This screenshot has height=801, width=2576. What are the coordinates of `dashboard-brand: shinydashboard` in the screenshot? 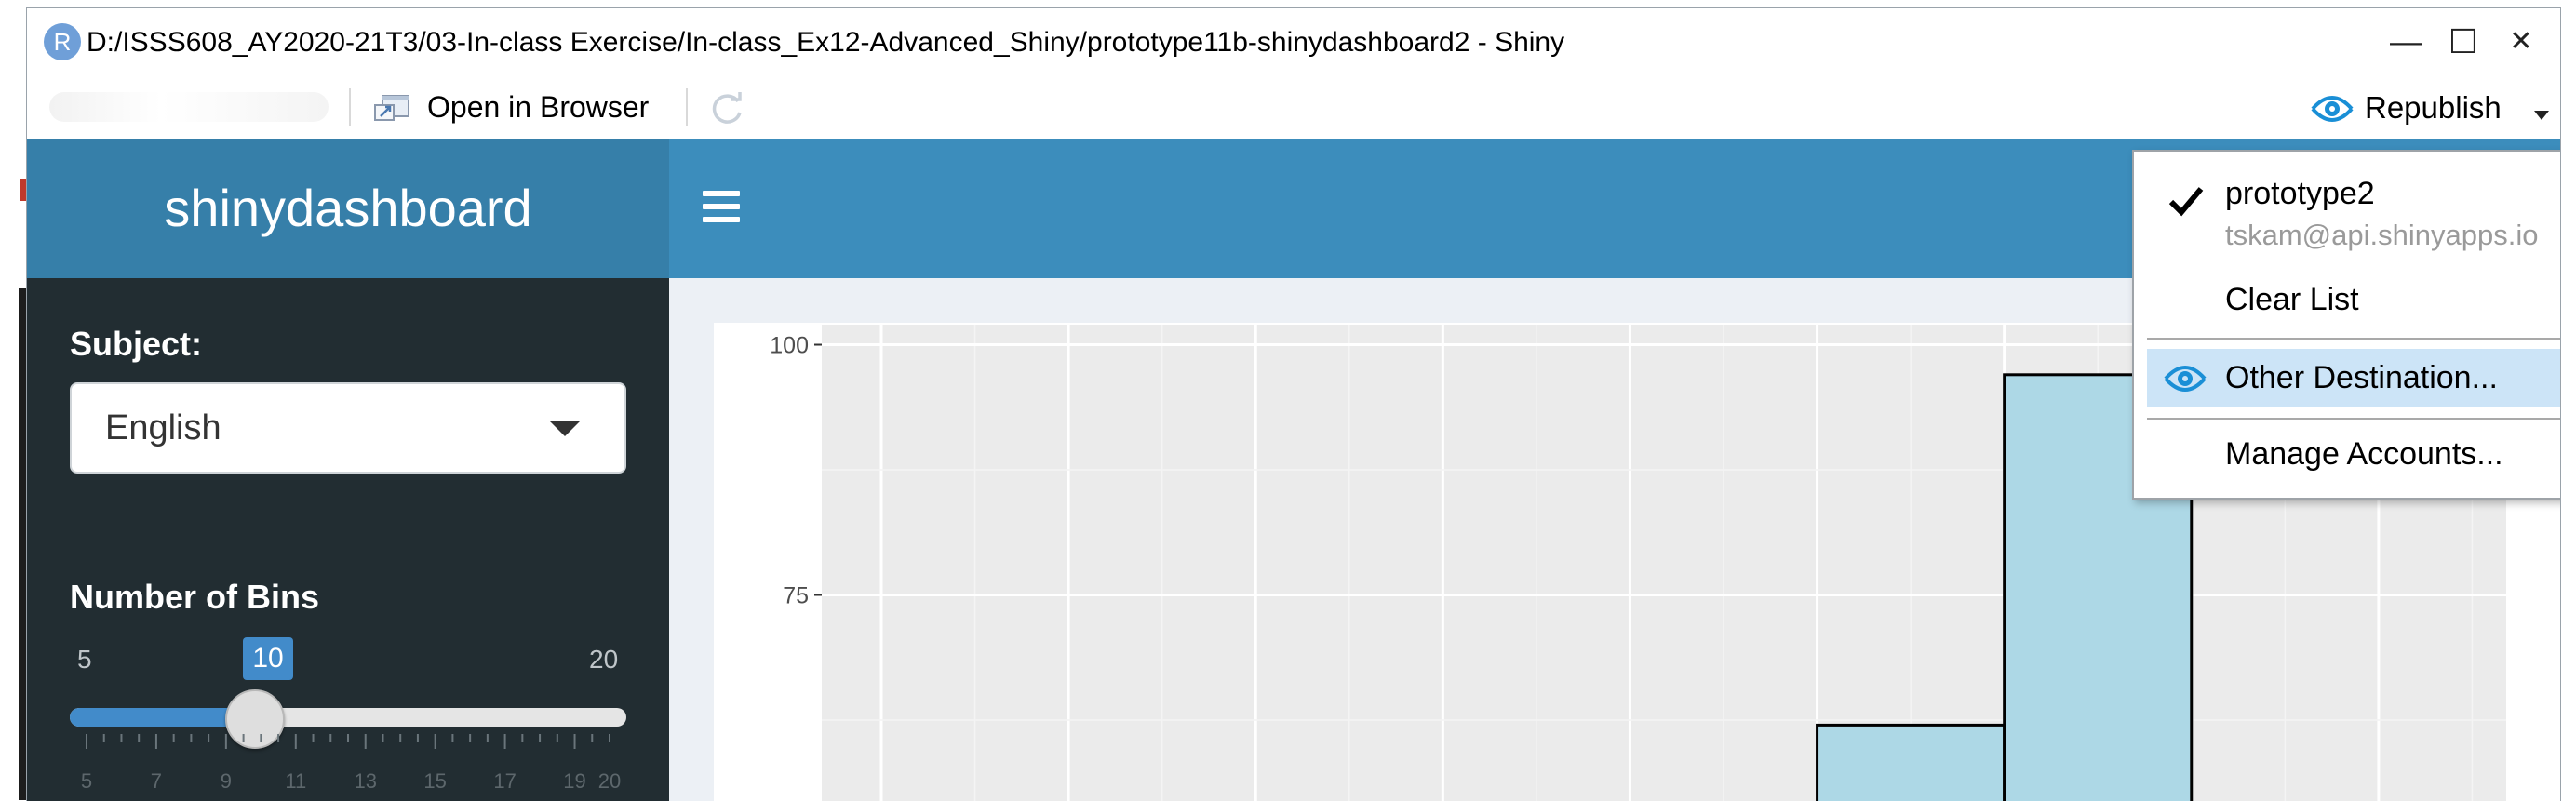 It's located at (348, 208).